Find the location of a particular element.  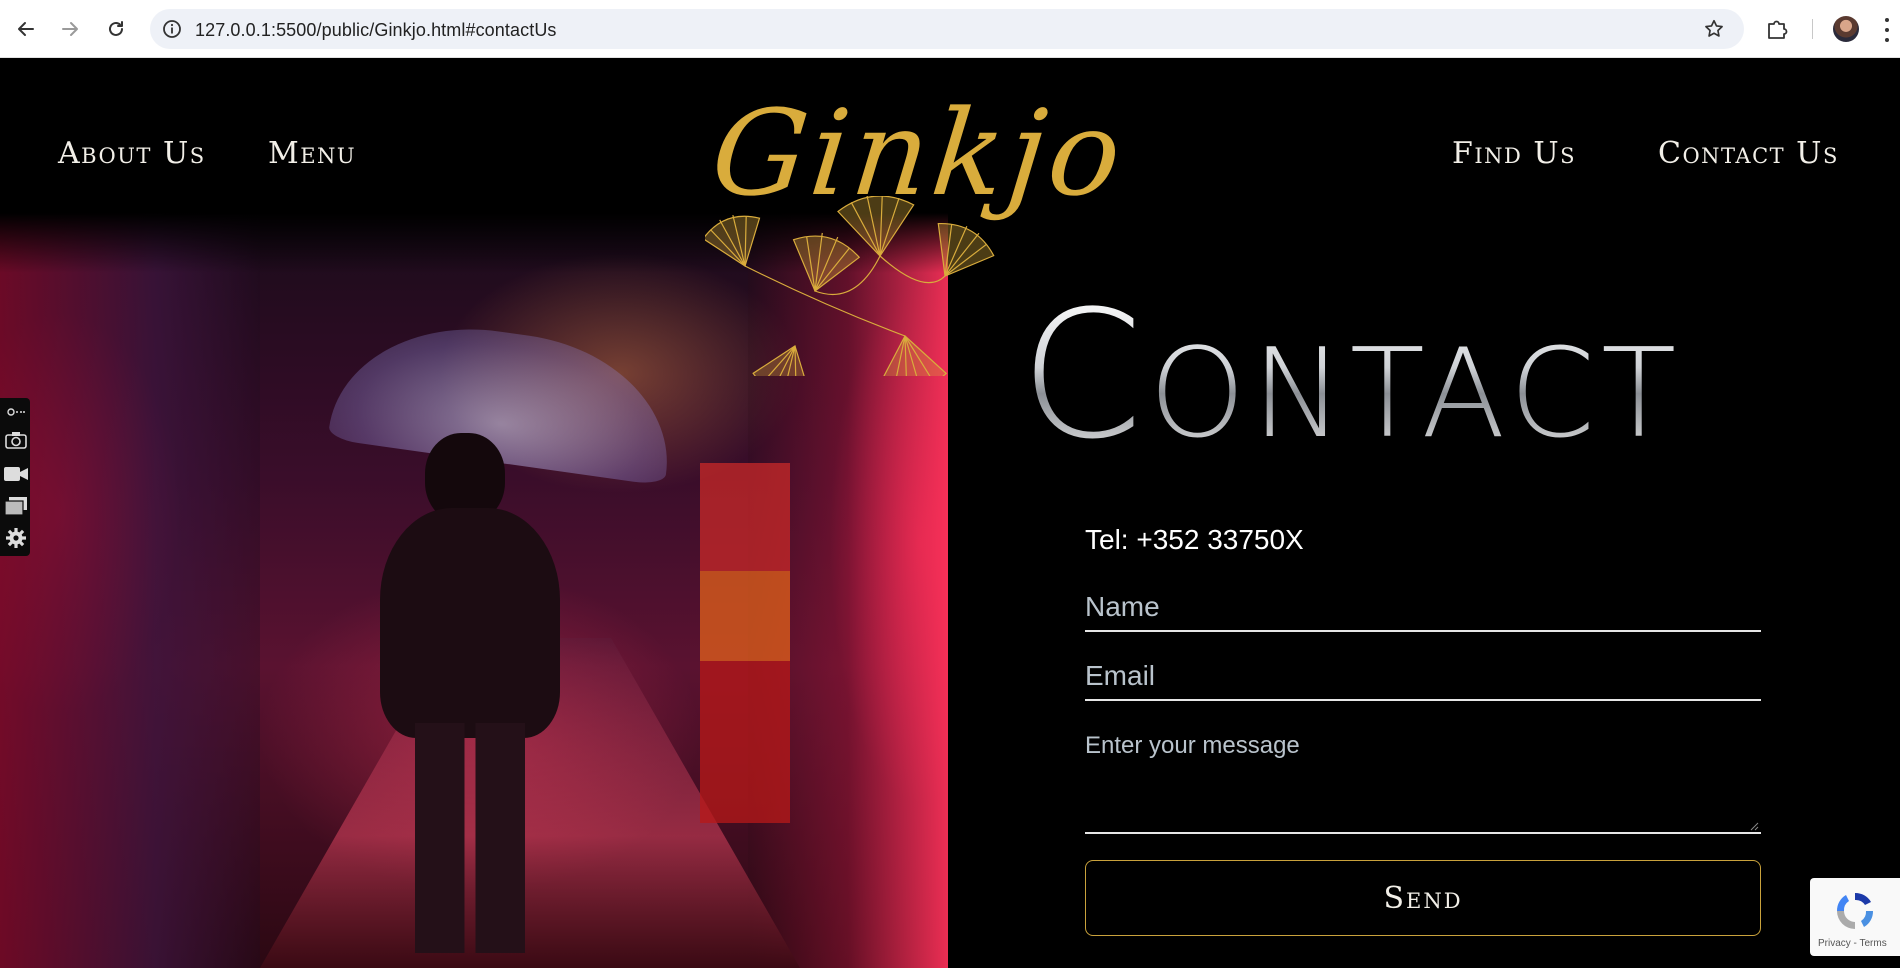

extensions-button is located at coordinates (1777, 29).